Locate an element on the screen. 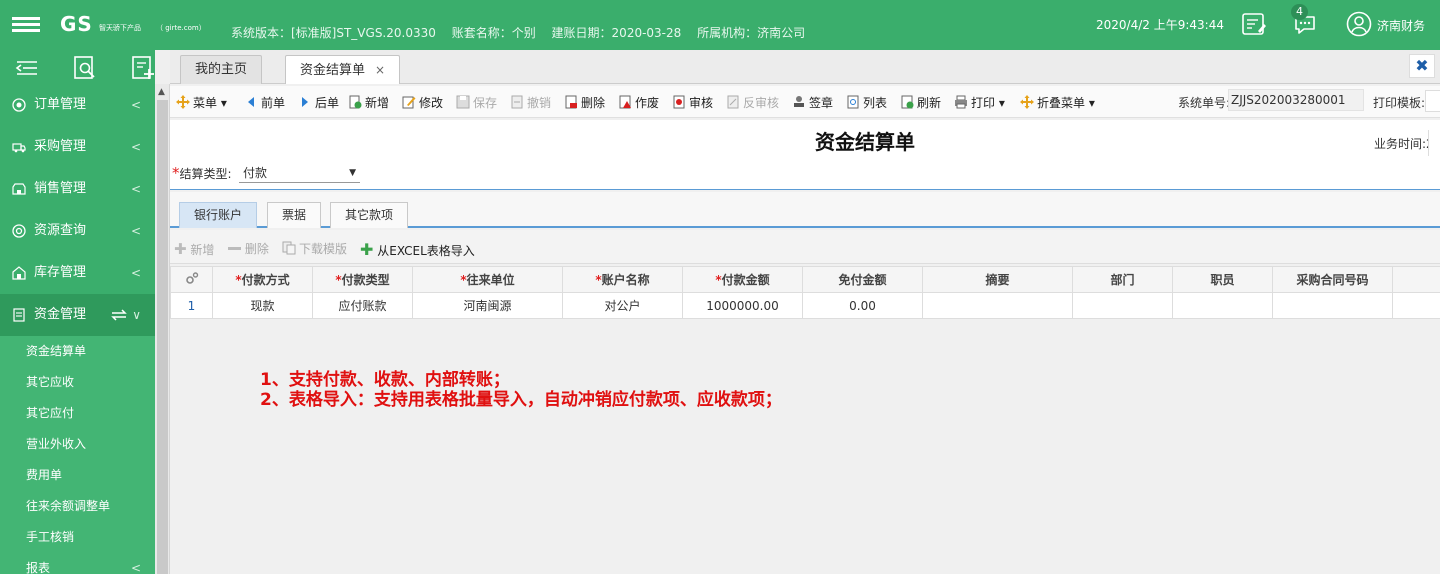  download-template-button: 下载模版 is located at coordinates (314, 248).